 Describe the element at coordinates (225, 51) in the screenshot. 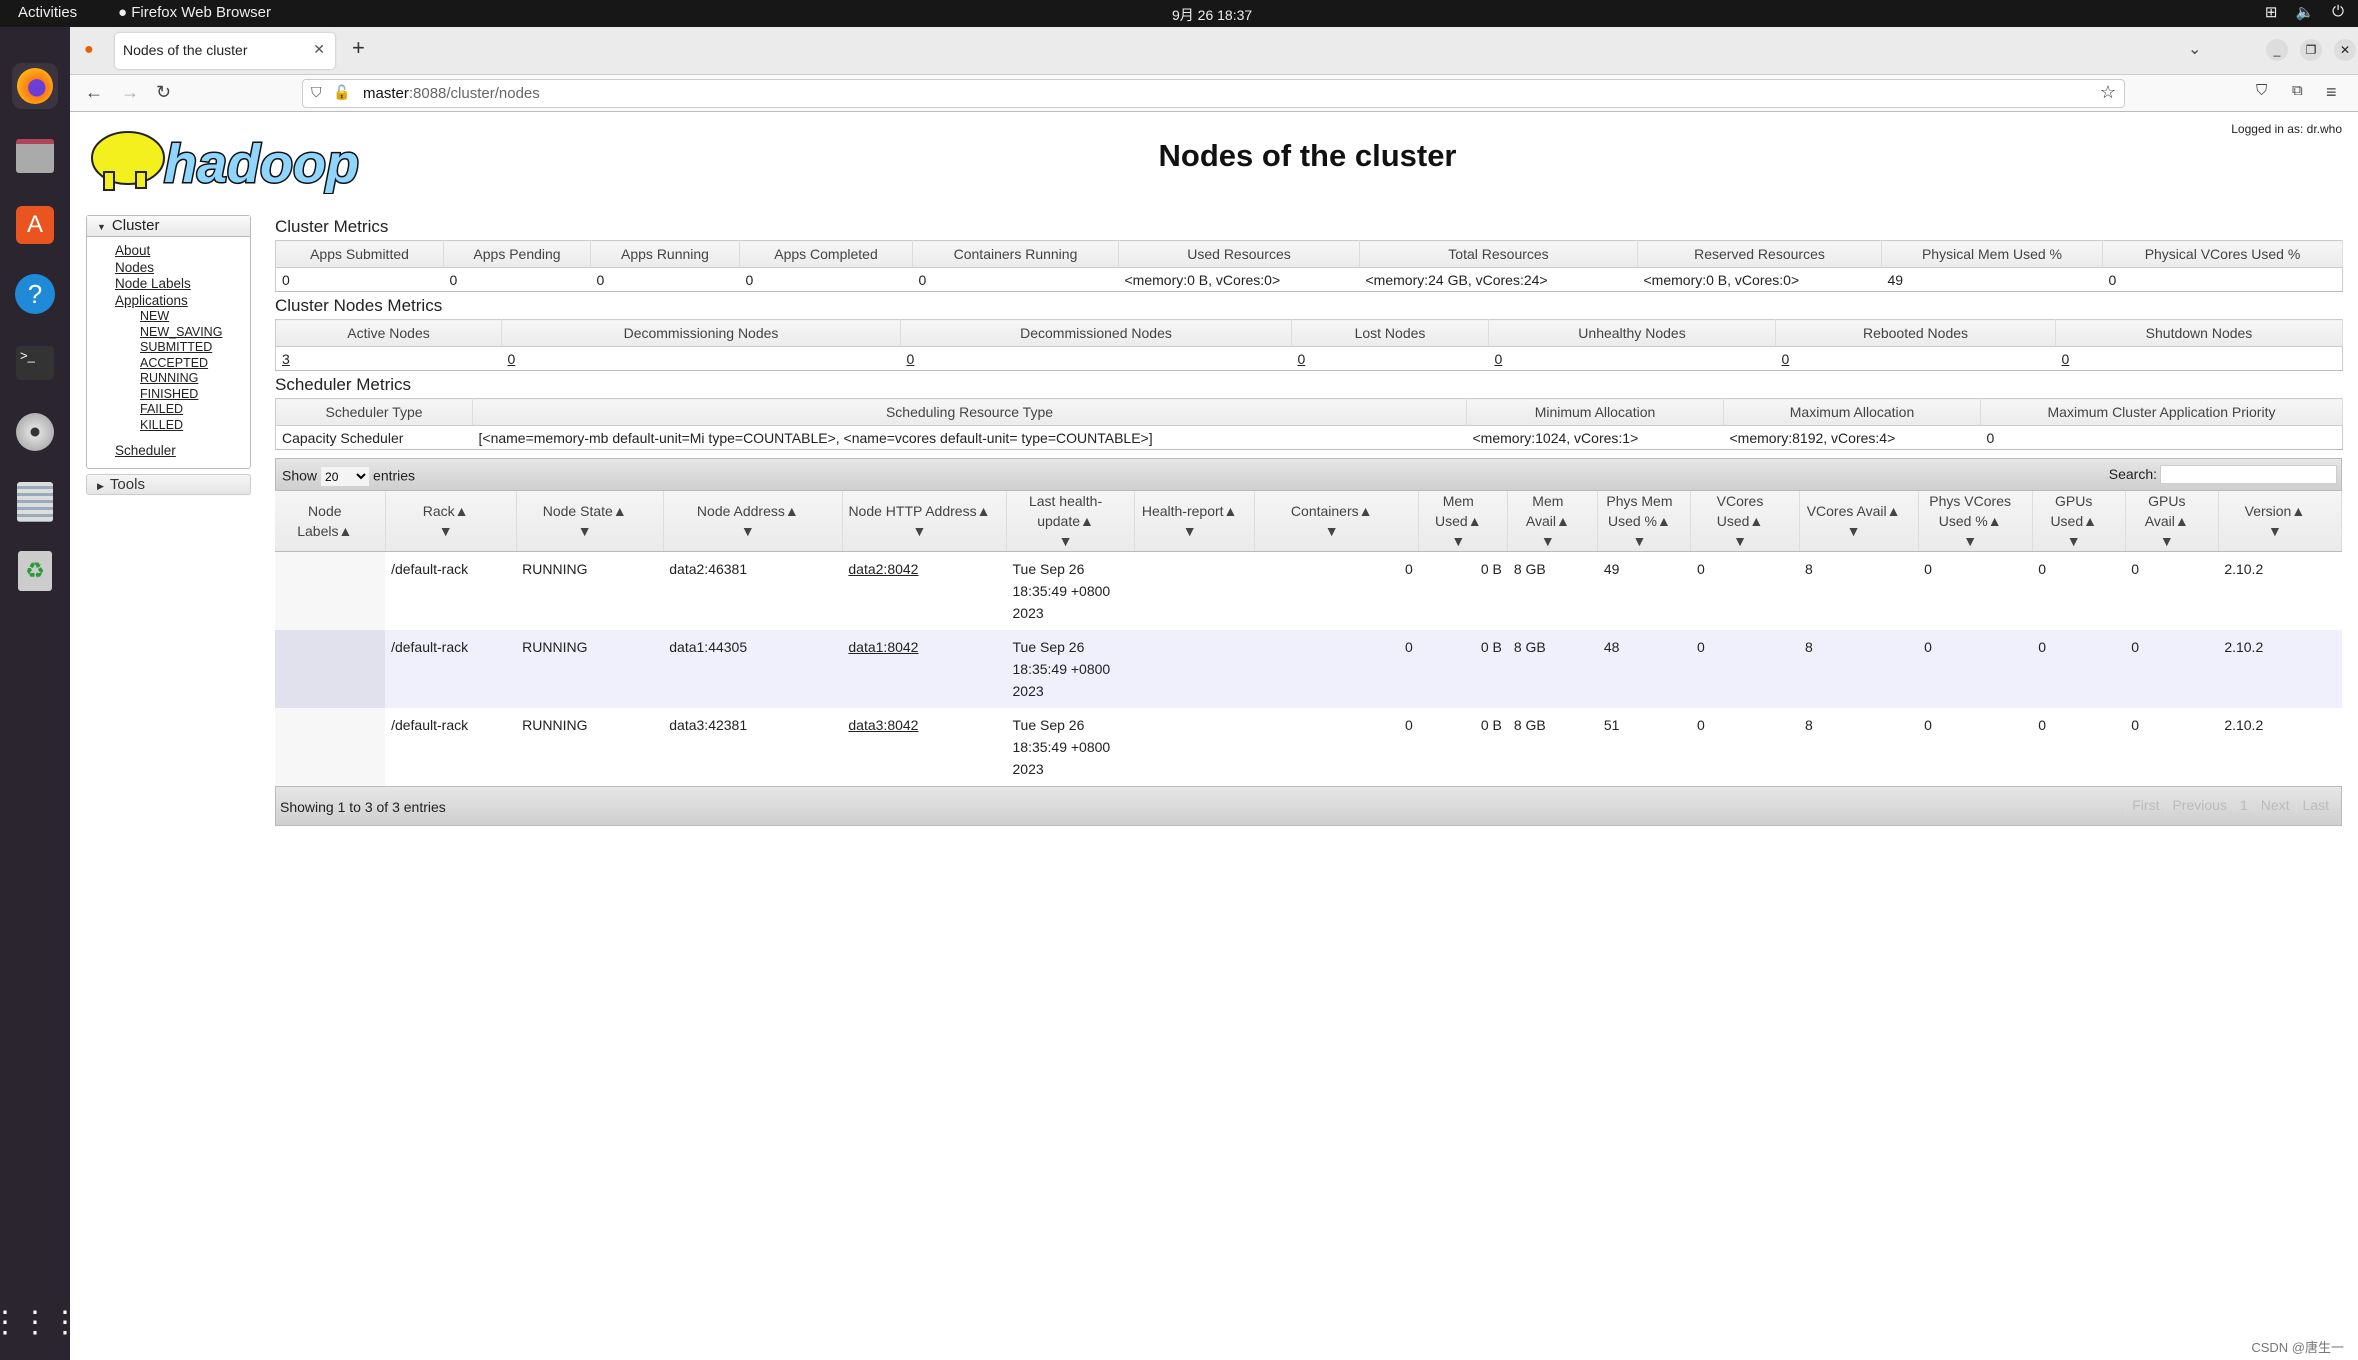

I see `tab-nodes-of-cluster: Nodes of the cluster ✕` at that location.